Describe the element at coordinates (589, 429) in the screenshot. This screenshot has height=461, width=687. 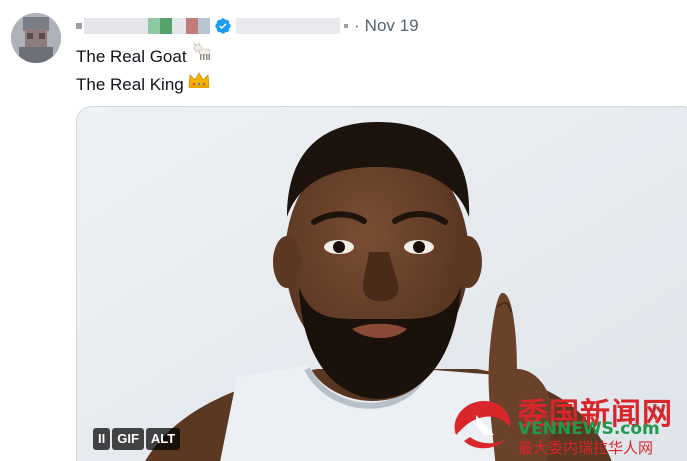
I see `watermark-site: VENNEWS.com` at that location.